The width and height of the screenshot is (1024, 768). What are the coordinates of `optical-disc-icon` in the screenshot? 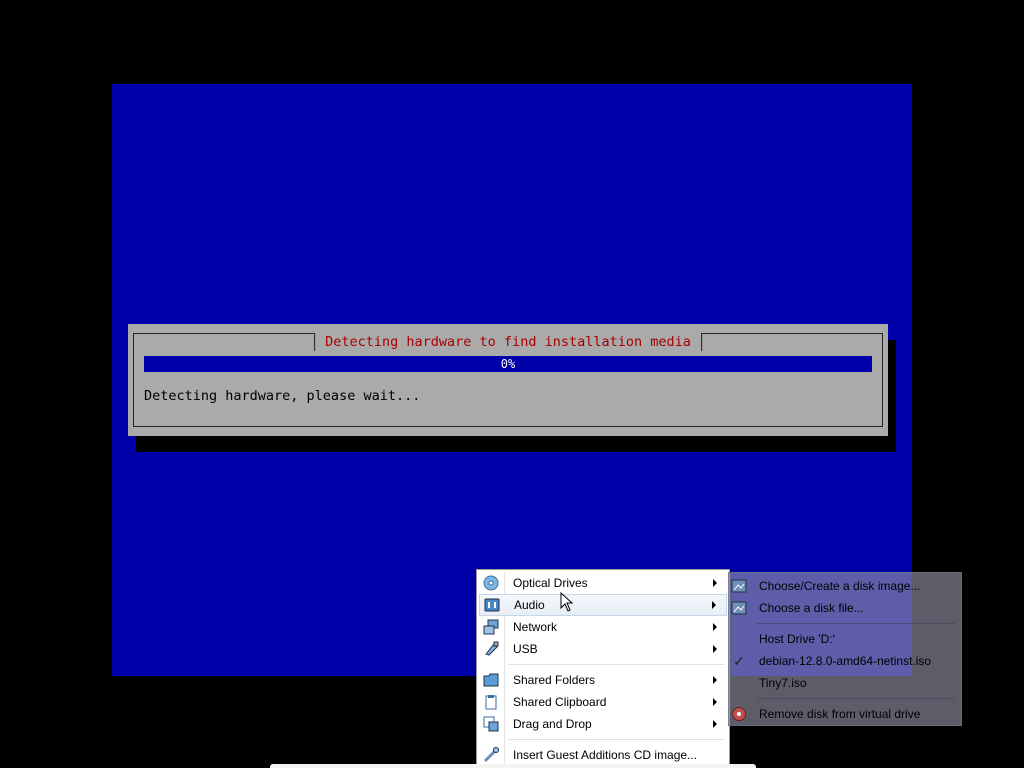 It's located at (491, 583).